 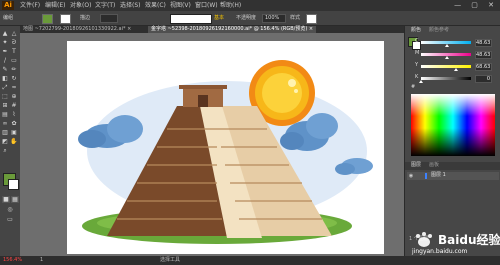 What do you see at coordinates (180, 5) in the screenshot?
I see `menu-view: 视图(V)` at bounding box center [180, 5].